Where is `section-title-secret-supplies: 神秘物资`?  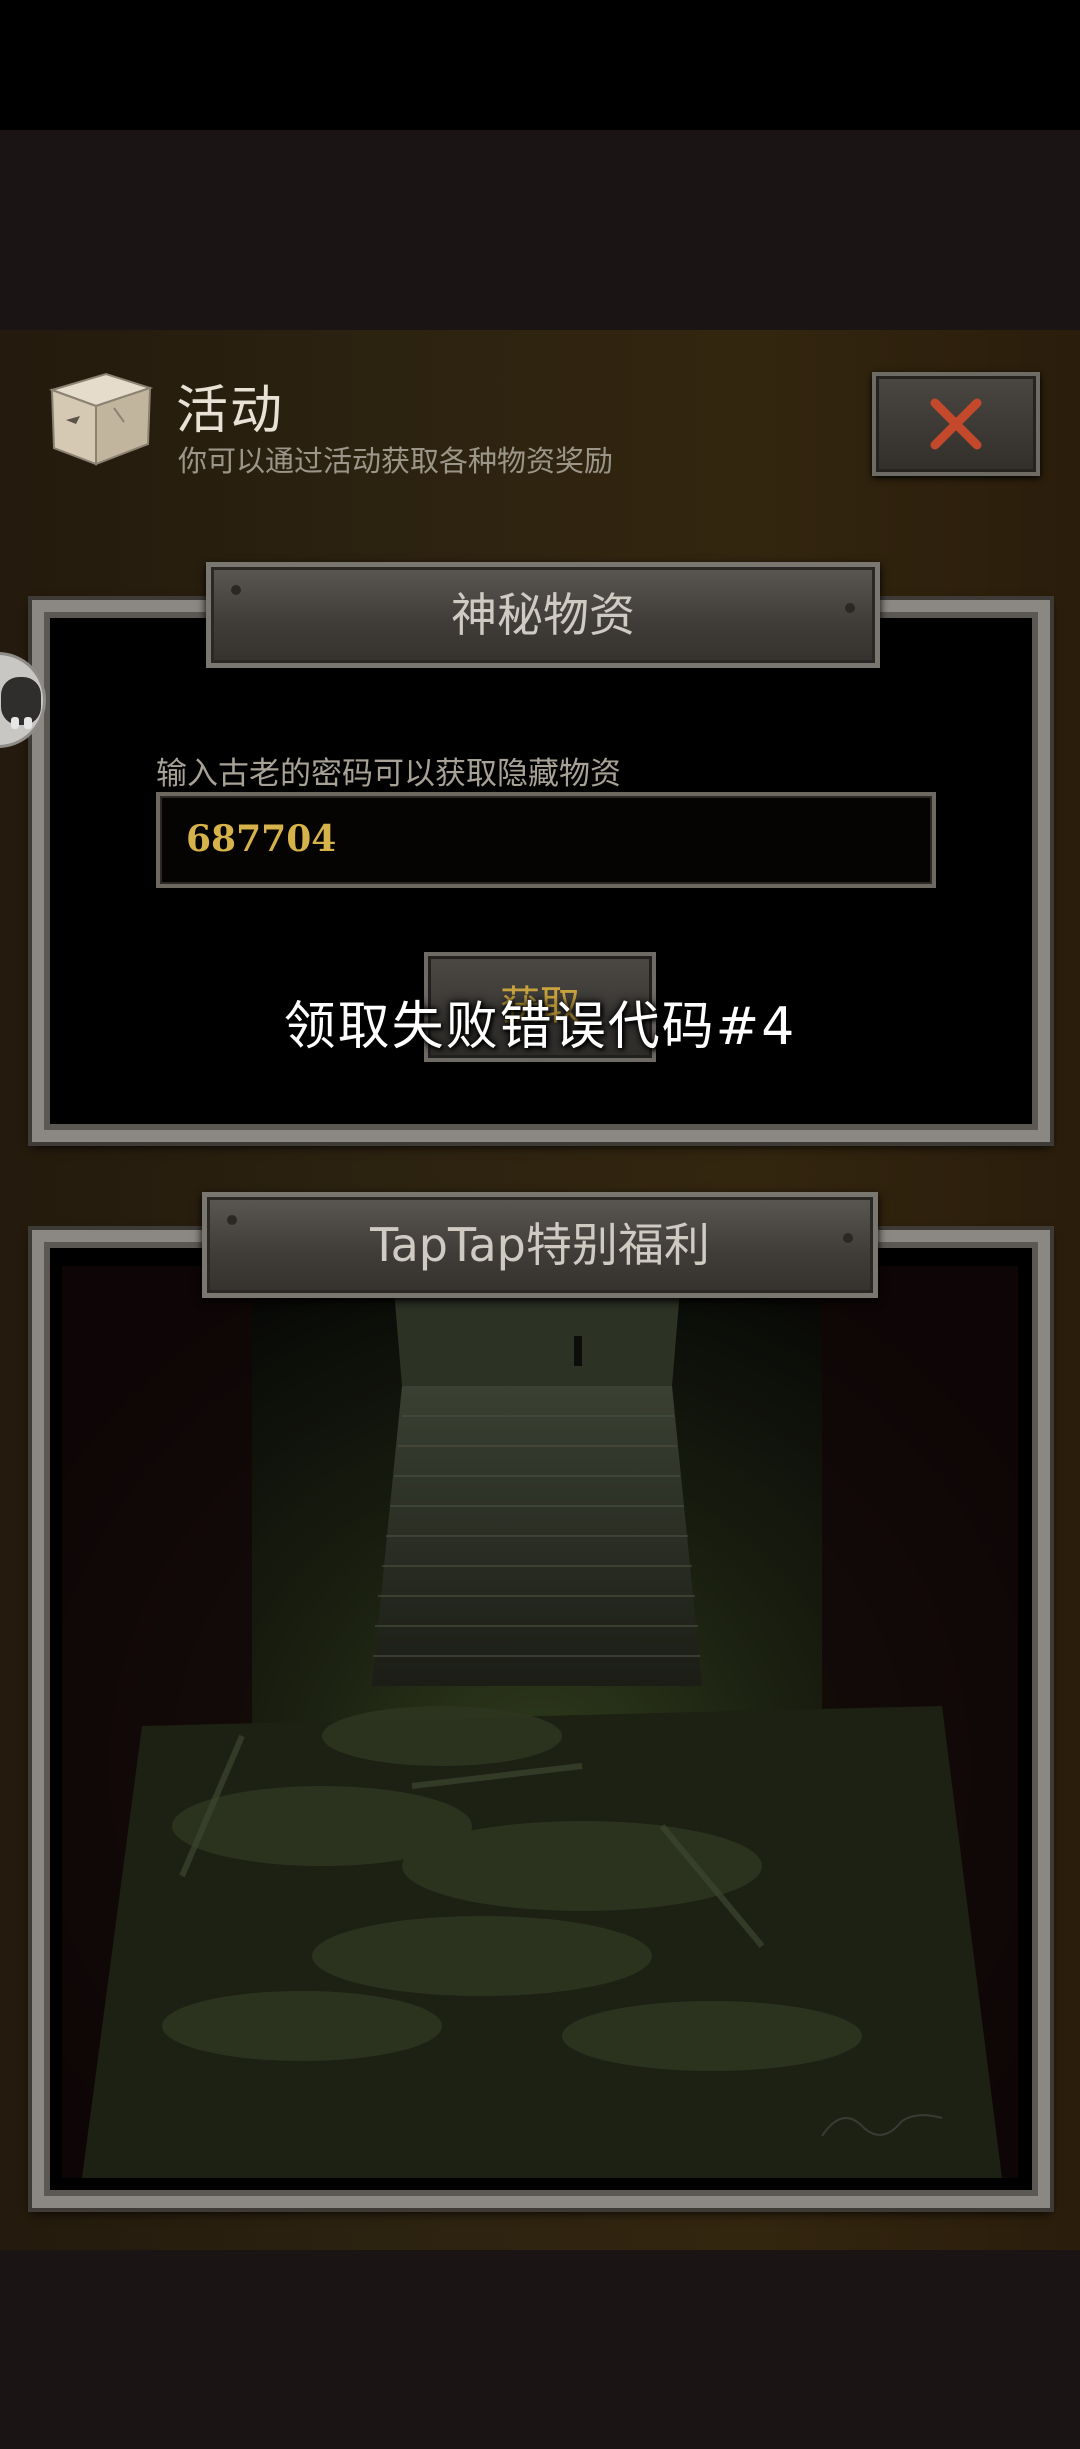 section-title-secret-supplies: 神秘物资 is located at coordinates (543, 615).